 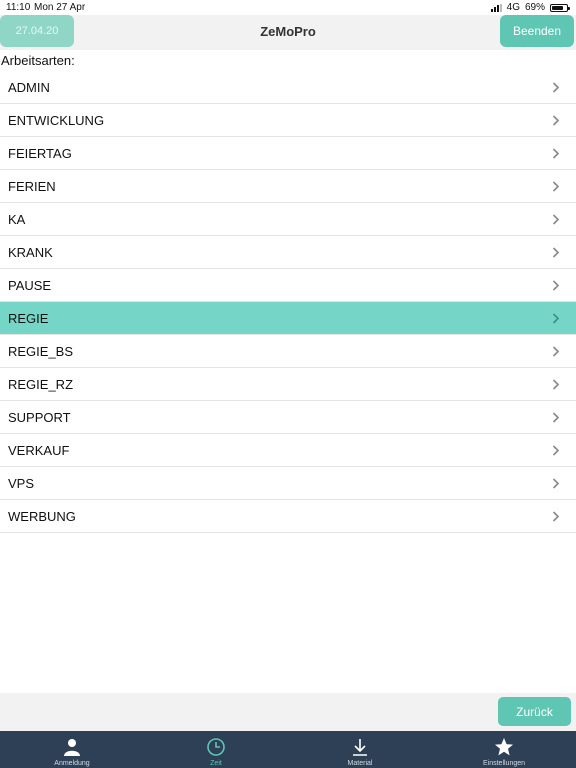 What do you see at coordinates (28, 318) in the screenshot?
I see `list-item-label: REGIE` at bounding box center [28, 318].